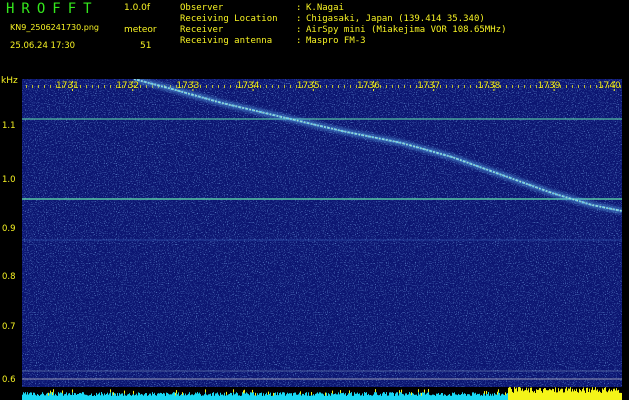  Describe the element at coordinates (52, 9) in the screenshot. I see `app-title: HROFFT` at that location.